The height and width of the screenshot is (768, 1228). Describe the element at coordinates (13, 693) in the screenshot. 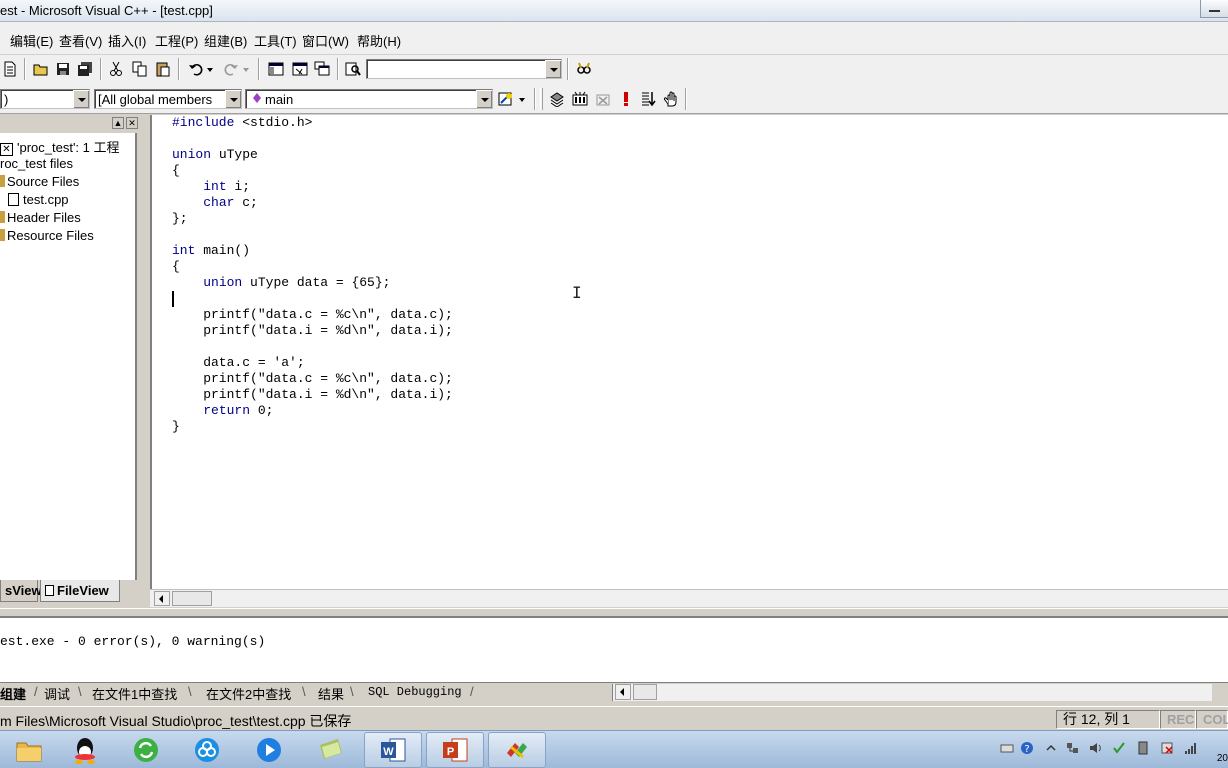

I see `tab-build: 组建` at that location.